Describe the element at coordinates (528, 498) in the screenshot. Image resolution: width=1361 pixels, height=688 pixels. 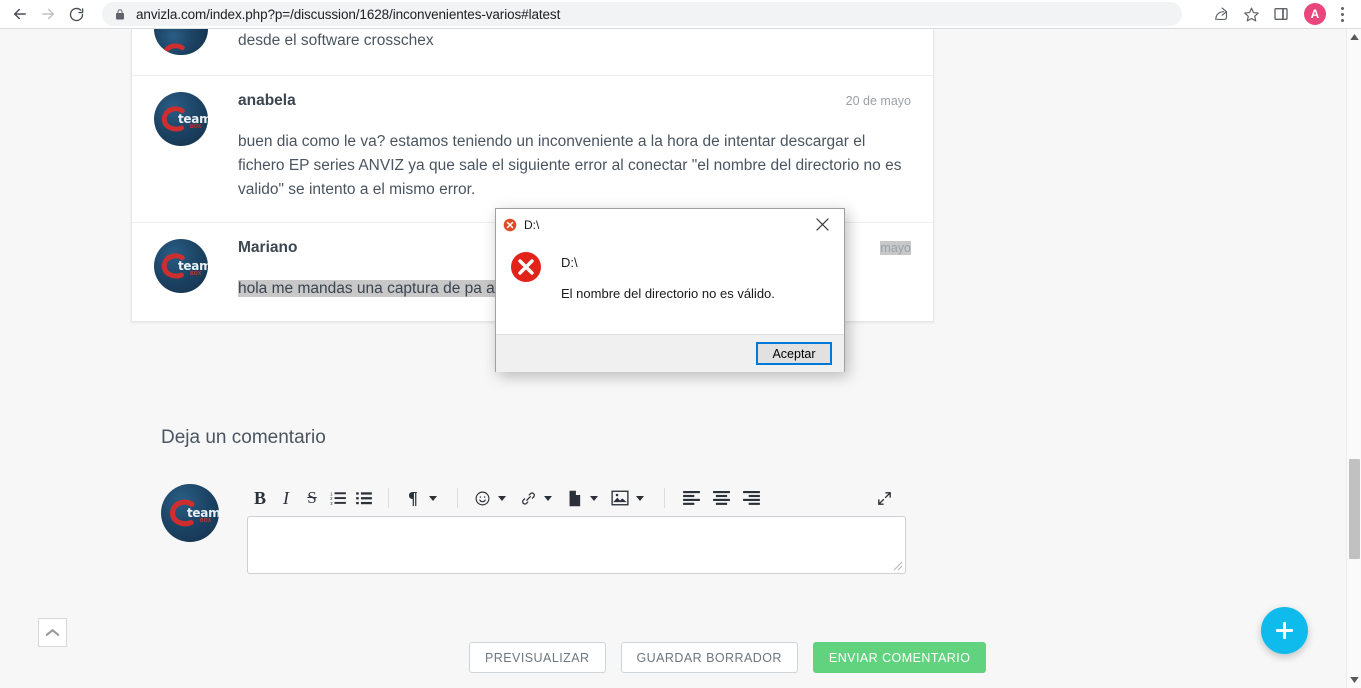
I see `link-icon` at that location.